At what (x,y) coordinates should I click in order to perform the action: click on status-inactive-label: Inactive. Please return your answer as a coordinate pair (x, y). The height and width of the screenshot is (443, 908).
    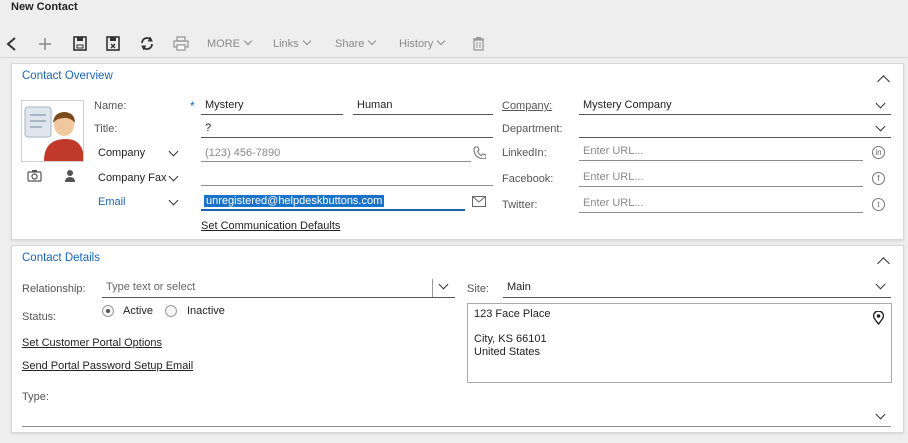
    Looking at the image, I should click on (206, 311).